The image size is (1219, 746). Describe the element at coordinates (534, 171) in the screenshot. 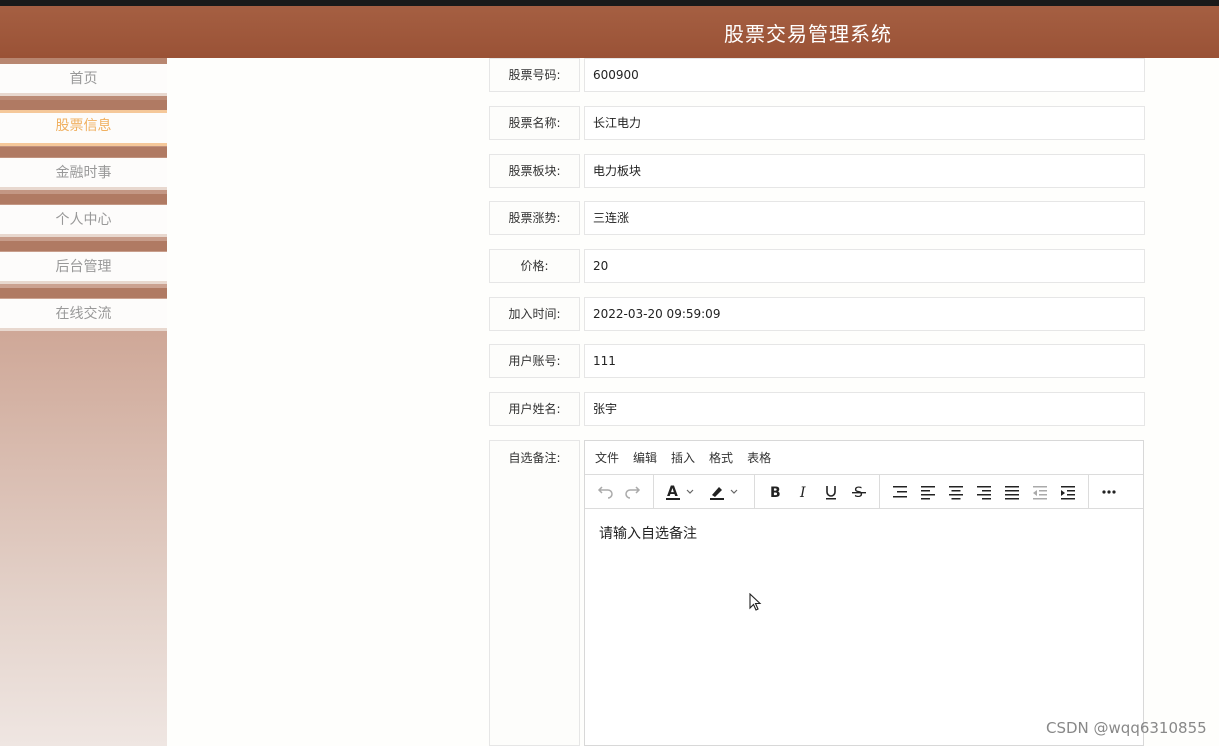

I see `field-label: 股票板块:` at that location.